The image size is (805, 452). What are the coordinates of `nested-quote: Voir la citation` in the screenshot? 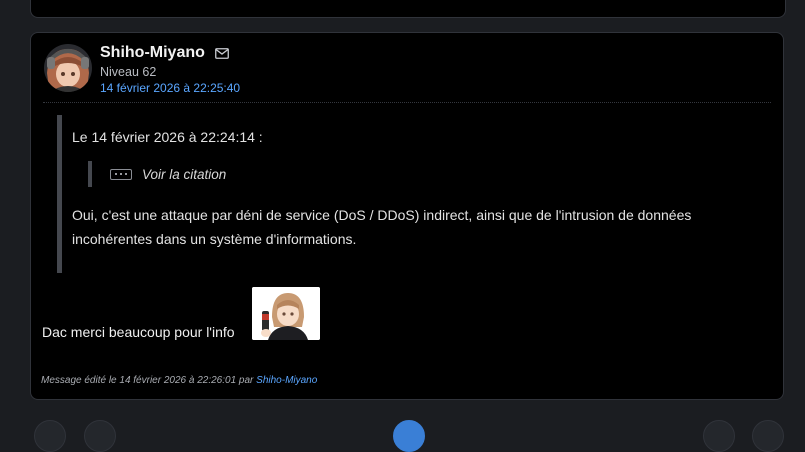 It's located at (157, 174).